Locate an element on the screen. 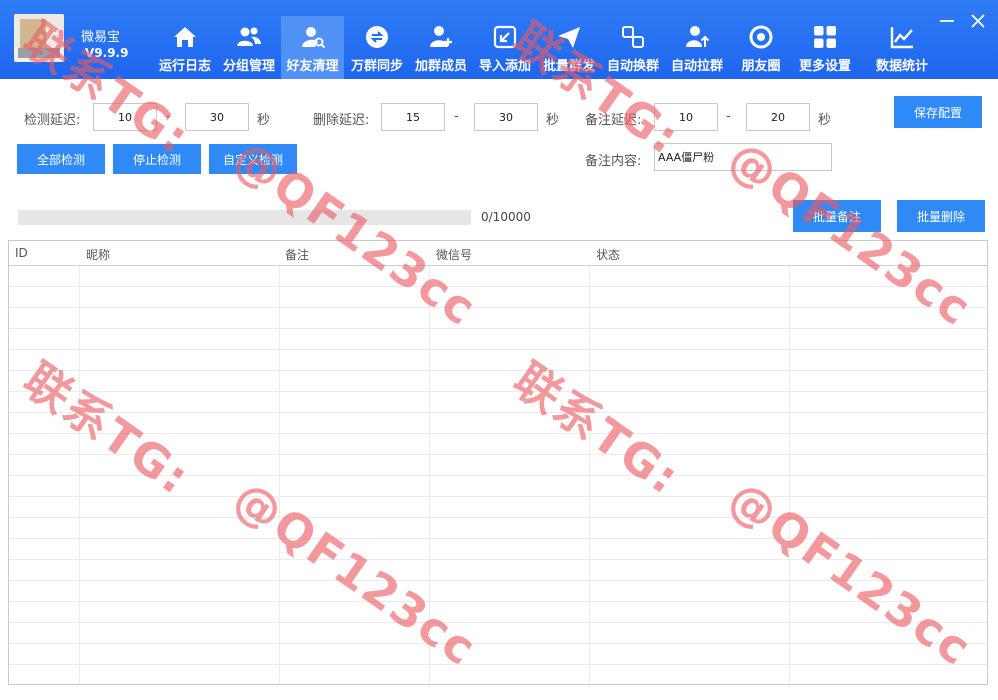 This screenshot has width=998, height=700. detect-all-button: 全部检测 is located at coordinates (61, 159).